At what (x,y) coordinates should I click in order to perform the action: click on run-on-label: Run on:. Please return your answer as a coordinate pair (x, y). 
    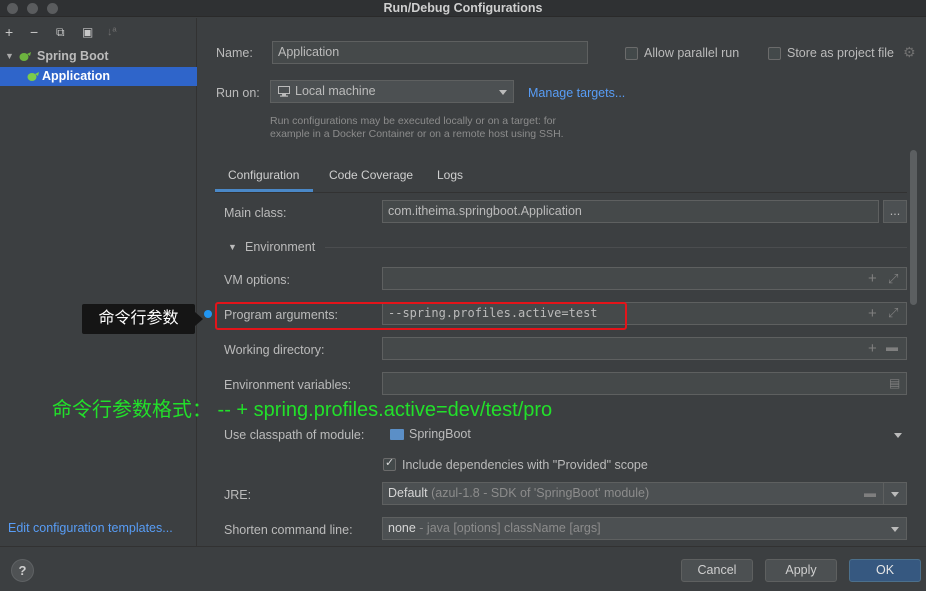
    Looking at the image, I should click on (238, 93).